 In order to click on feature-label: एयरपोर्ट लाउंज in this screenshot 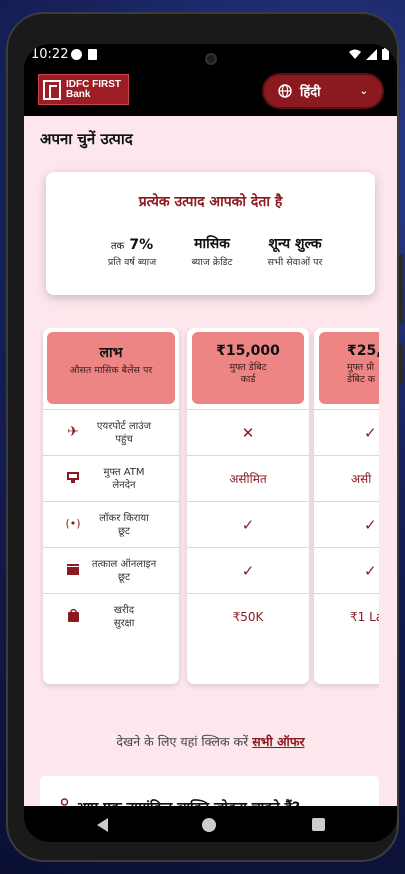, I will do `click(124, 426)`.